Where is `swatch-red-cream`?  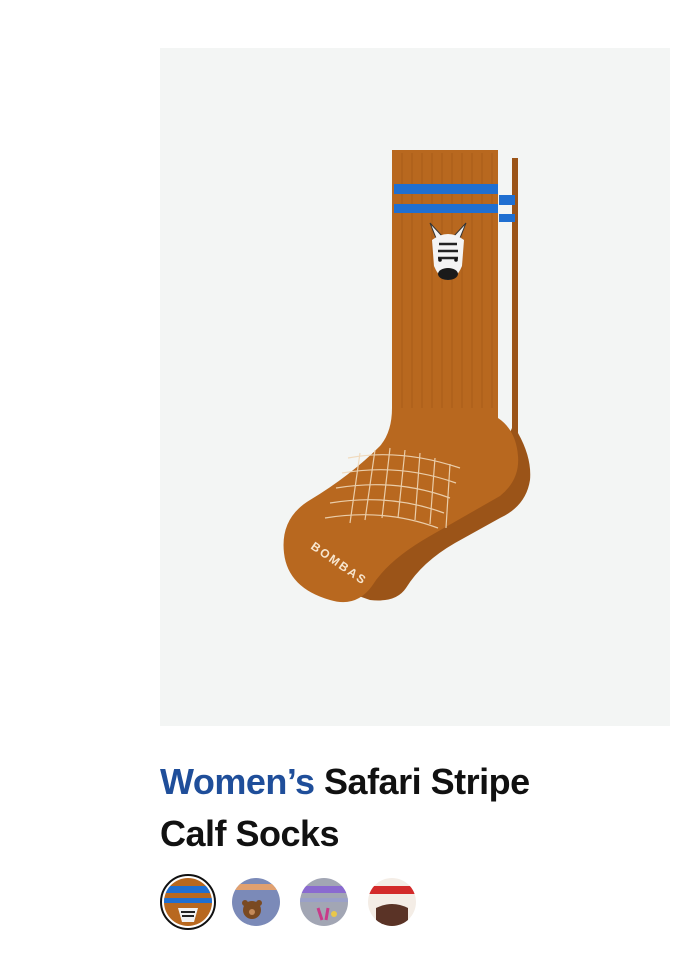 swatch-red-cream is located at coordinates (392, 902).